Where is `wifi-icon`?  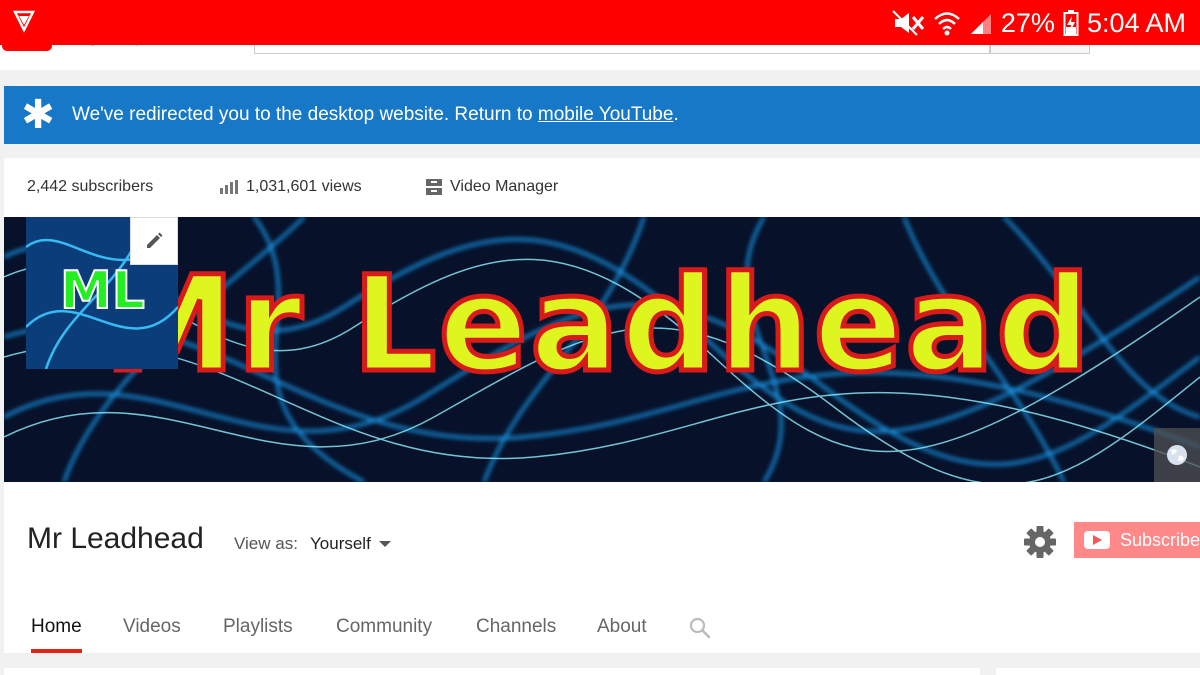 wifi-icon is located at coordinates (947, 24).